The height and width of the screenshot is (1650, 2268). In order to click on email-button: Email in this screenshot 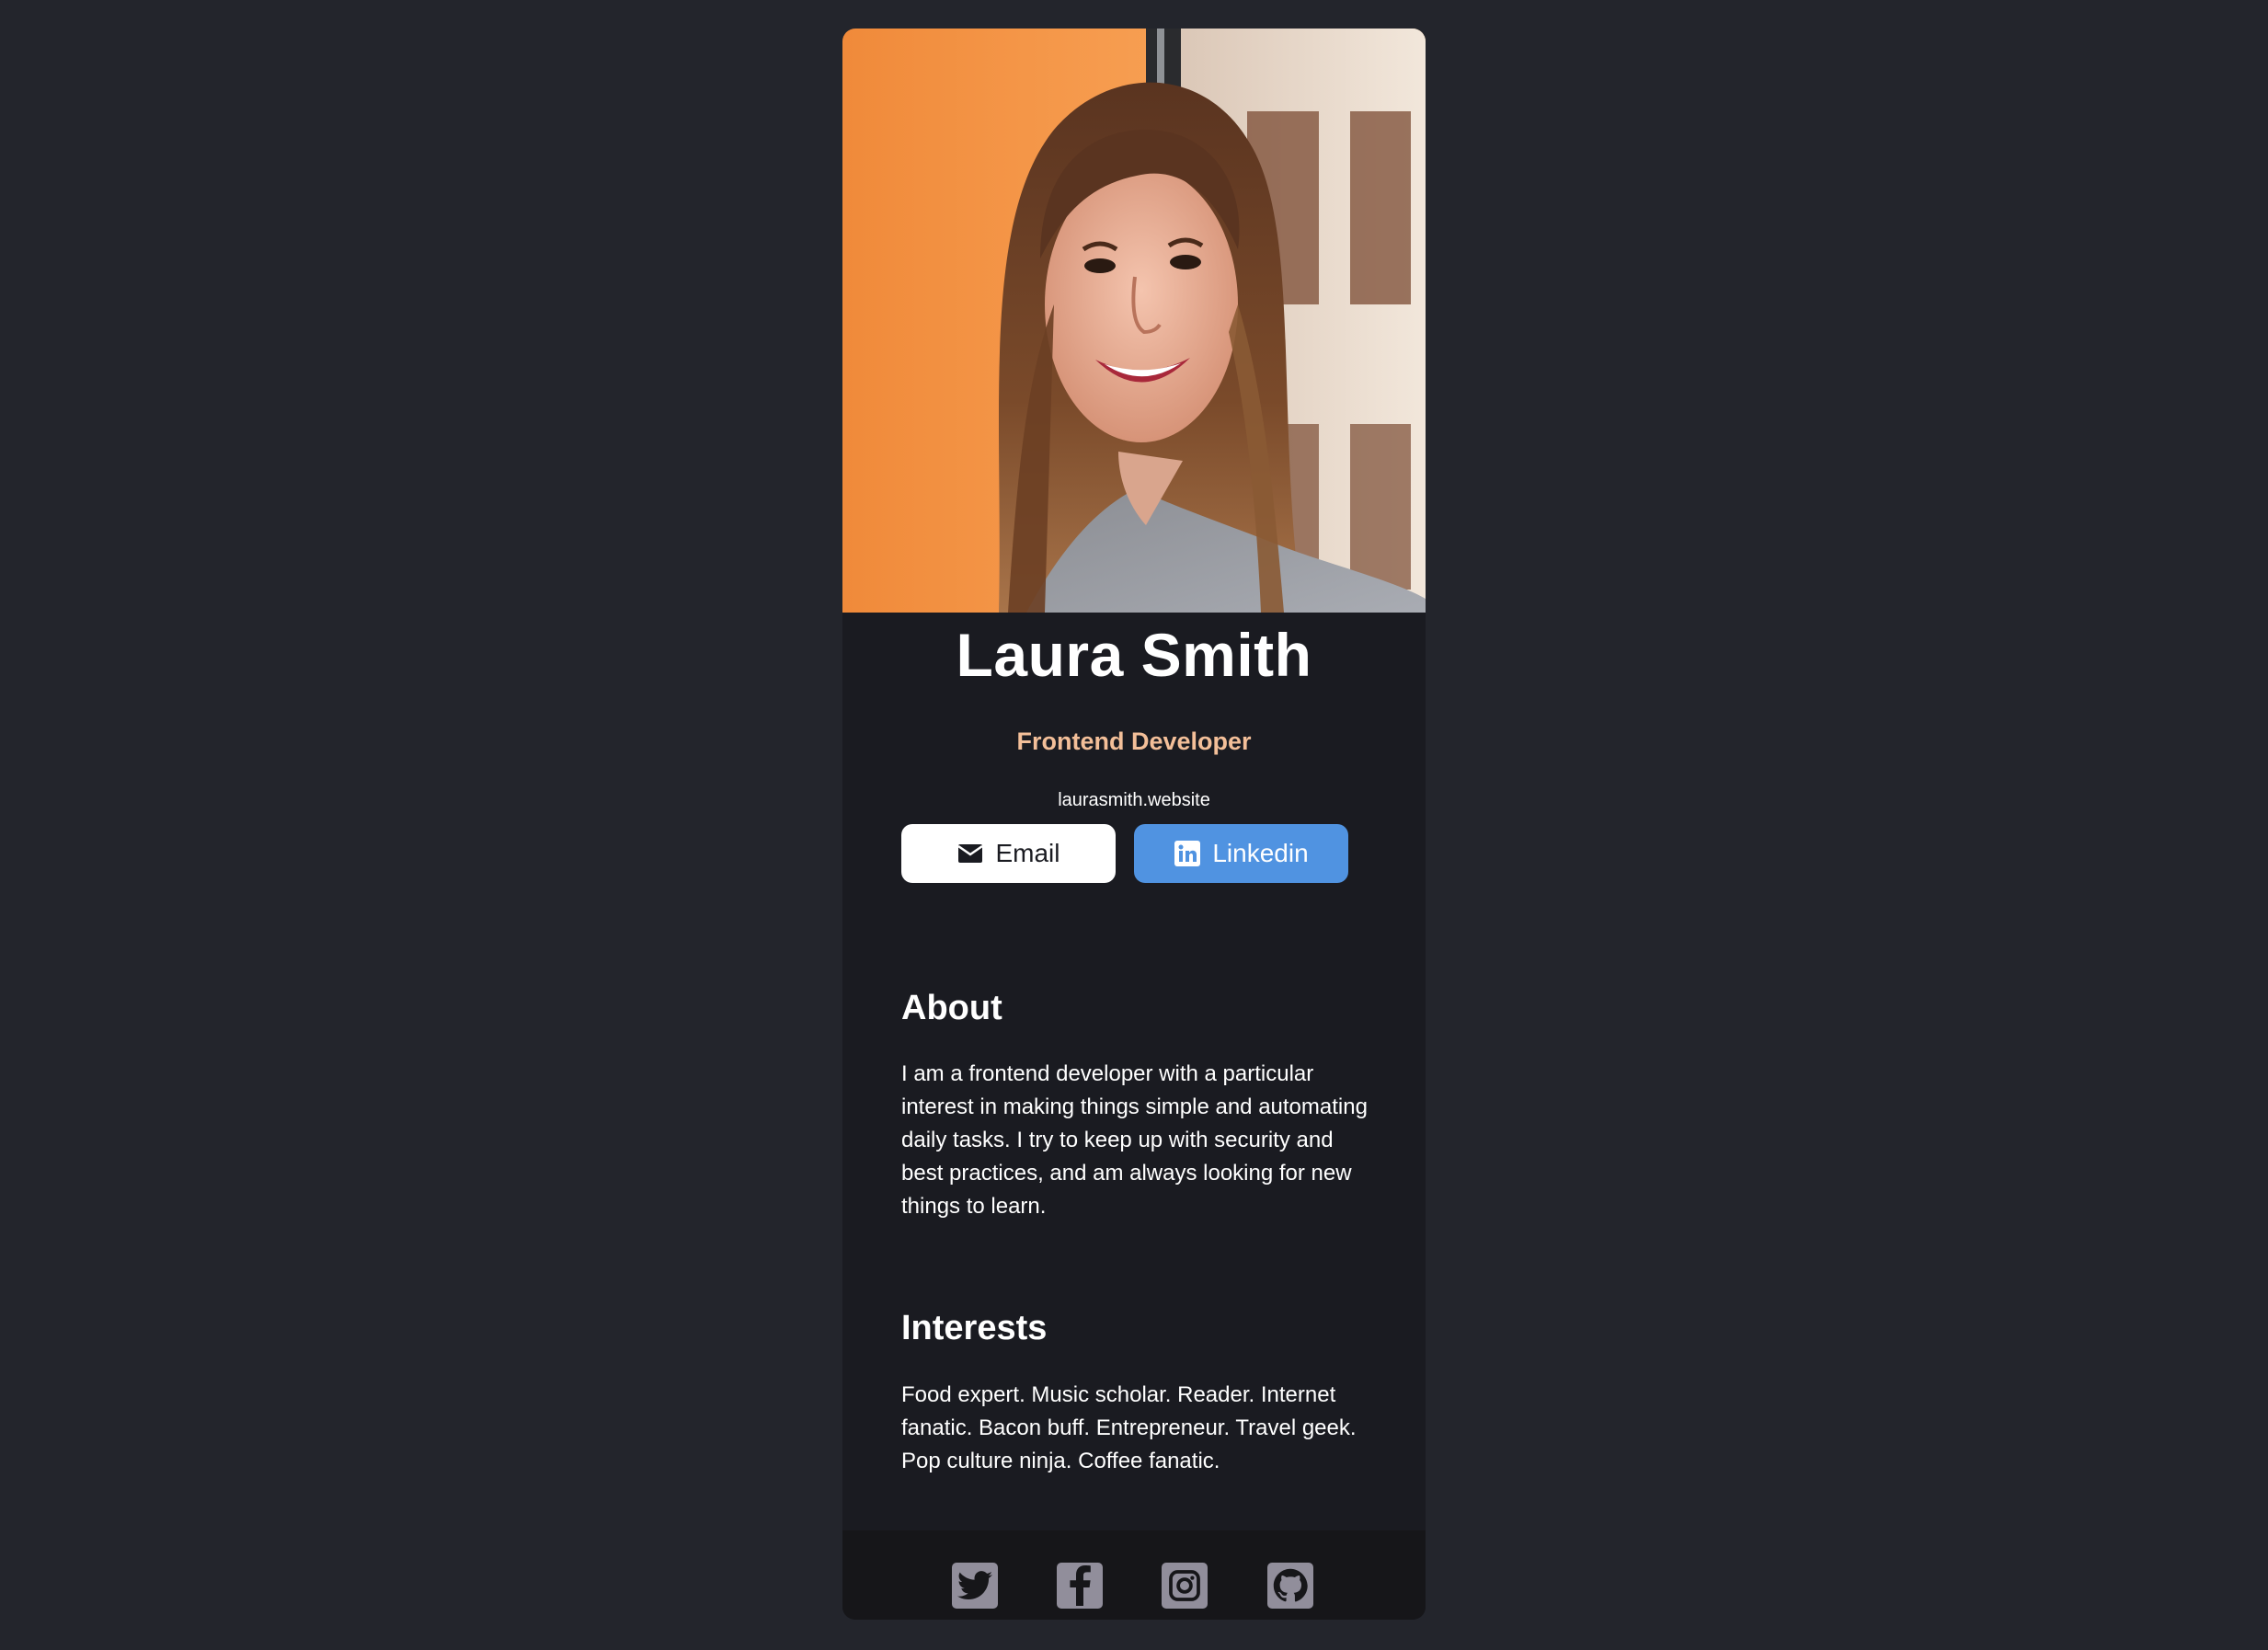, I will do `click(1008, 853)`.